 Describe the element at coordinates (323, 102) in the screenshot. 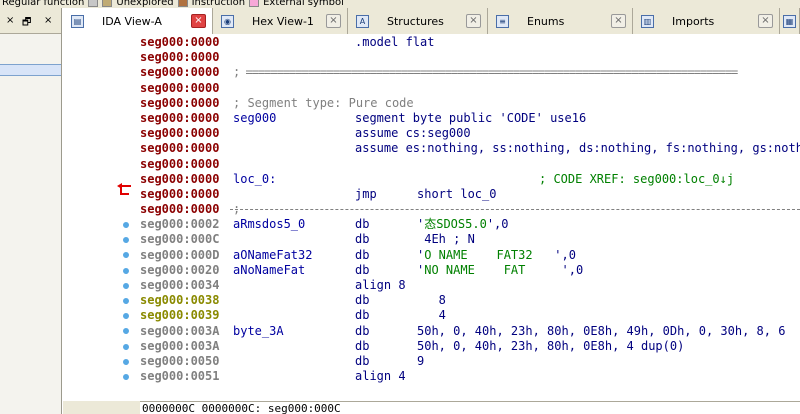

I see `line-comment: ; Segment type: Pure code` at that location.